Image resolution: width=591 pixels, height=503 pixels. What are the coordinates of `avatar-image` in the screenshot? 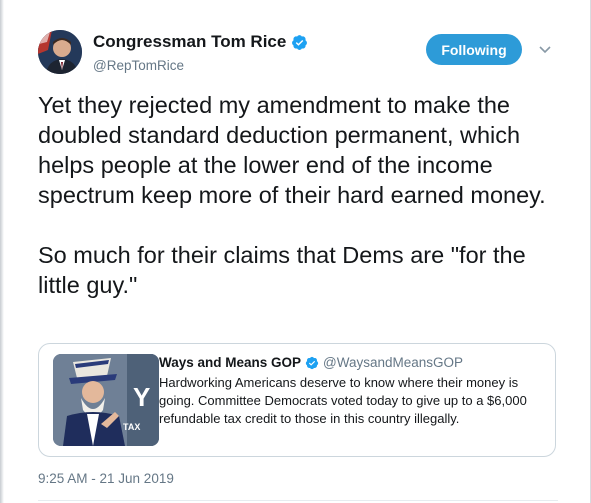 It's located at (60, 52).